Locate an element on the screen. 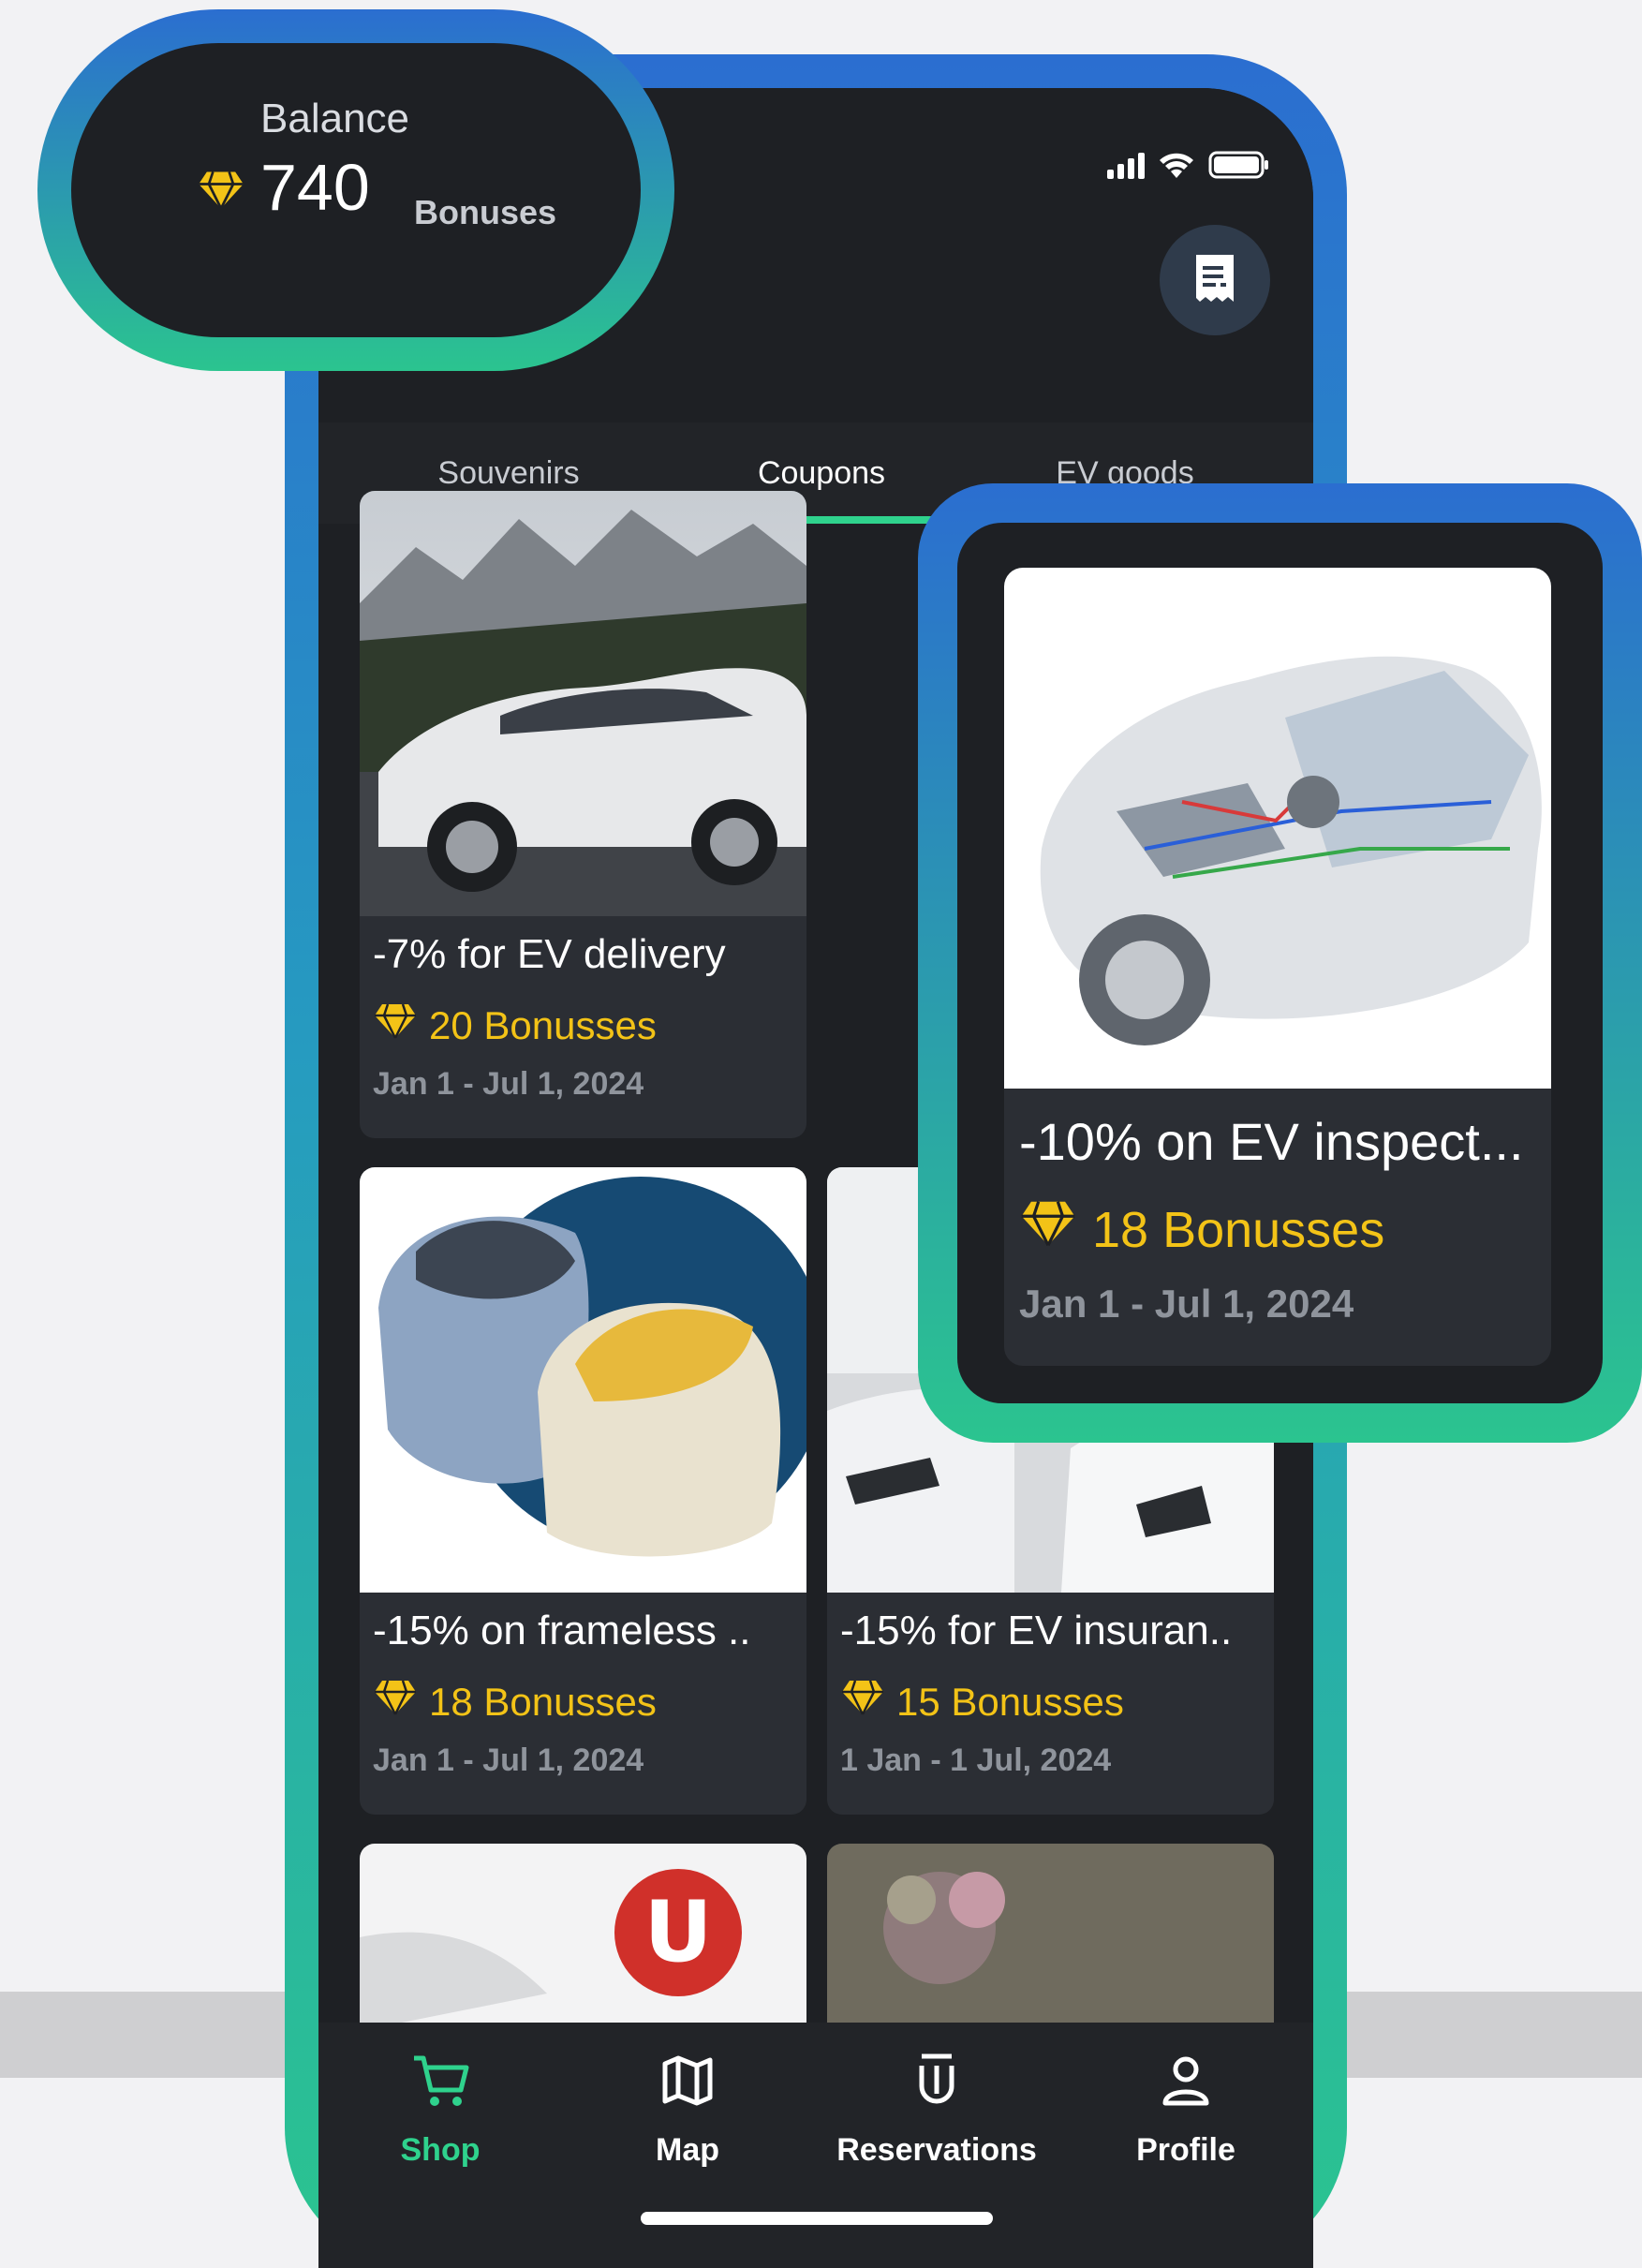 The image size is (1642, 2268). signal-icon is located at coordinates (1126, 165).